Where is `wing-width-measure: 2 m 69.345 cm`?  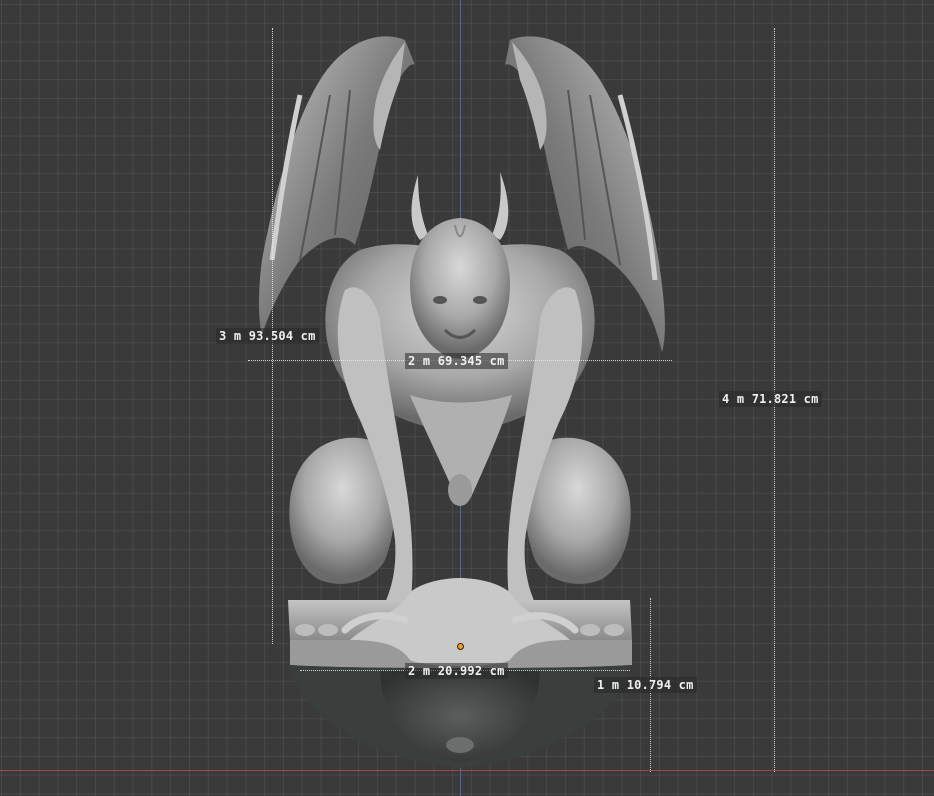 wing-width-measure: 2 m 69.345 cm is located at coordinates (456, 361).